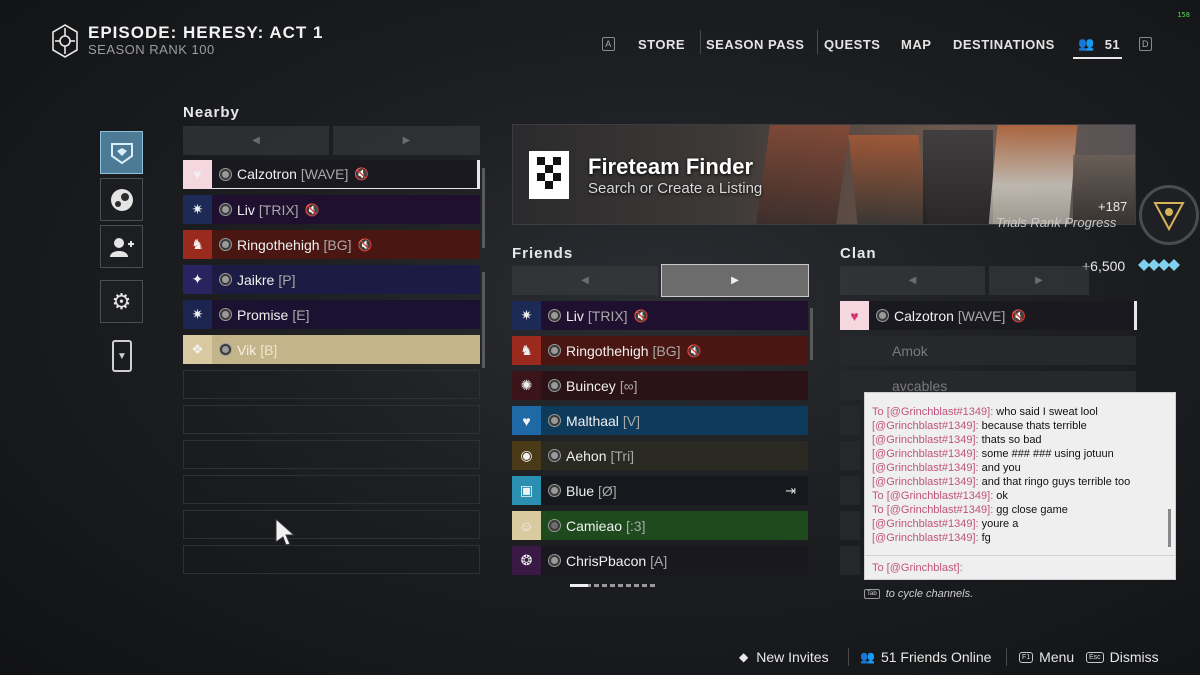  Describe the element at coordinates (331, 244) in the screenshot. I see `nearby-row: ♞ Ringothehigh [BG] 🔇` at that location.